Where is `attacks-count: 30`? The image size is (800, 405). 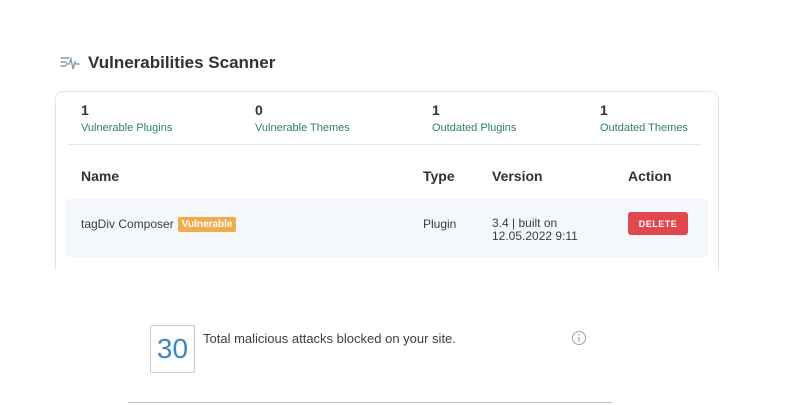
attacks-count: 30 is located at coordinates (172, 349).